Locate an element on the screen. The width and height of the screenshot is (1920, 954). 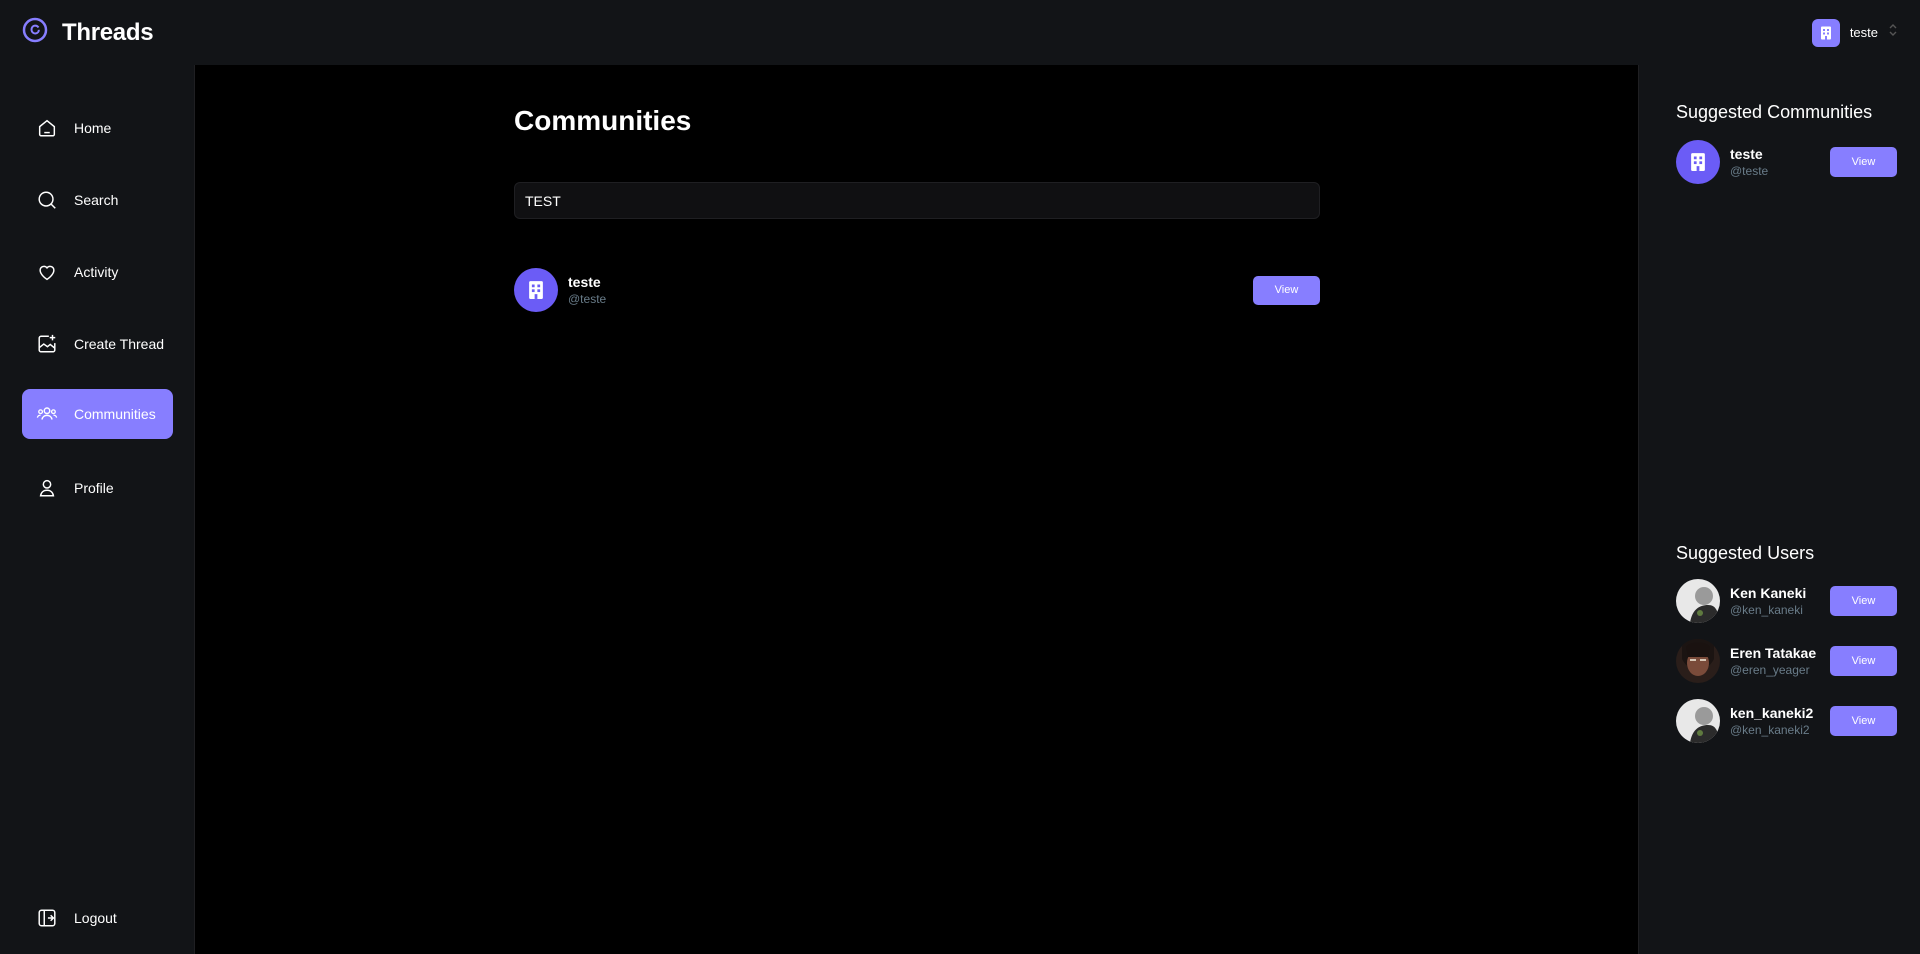
nav-item-profile: Profile is located at coordinates (97, 488).